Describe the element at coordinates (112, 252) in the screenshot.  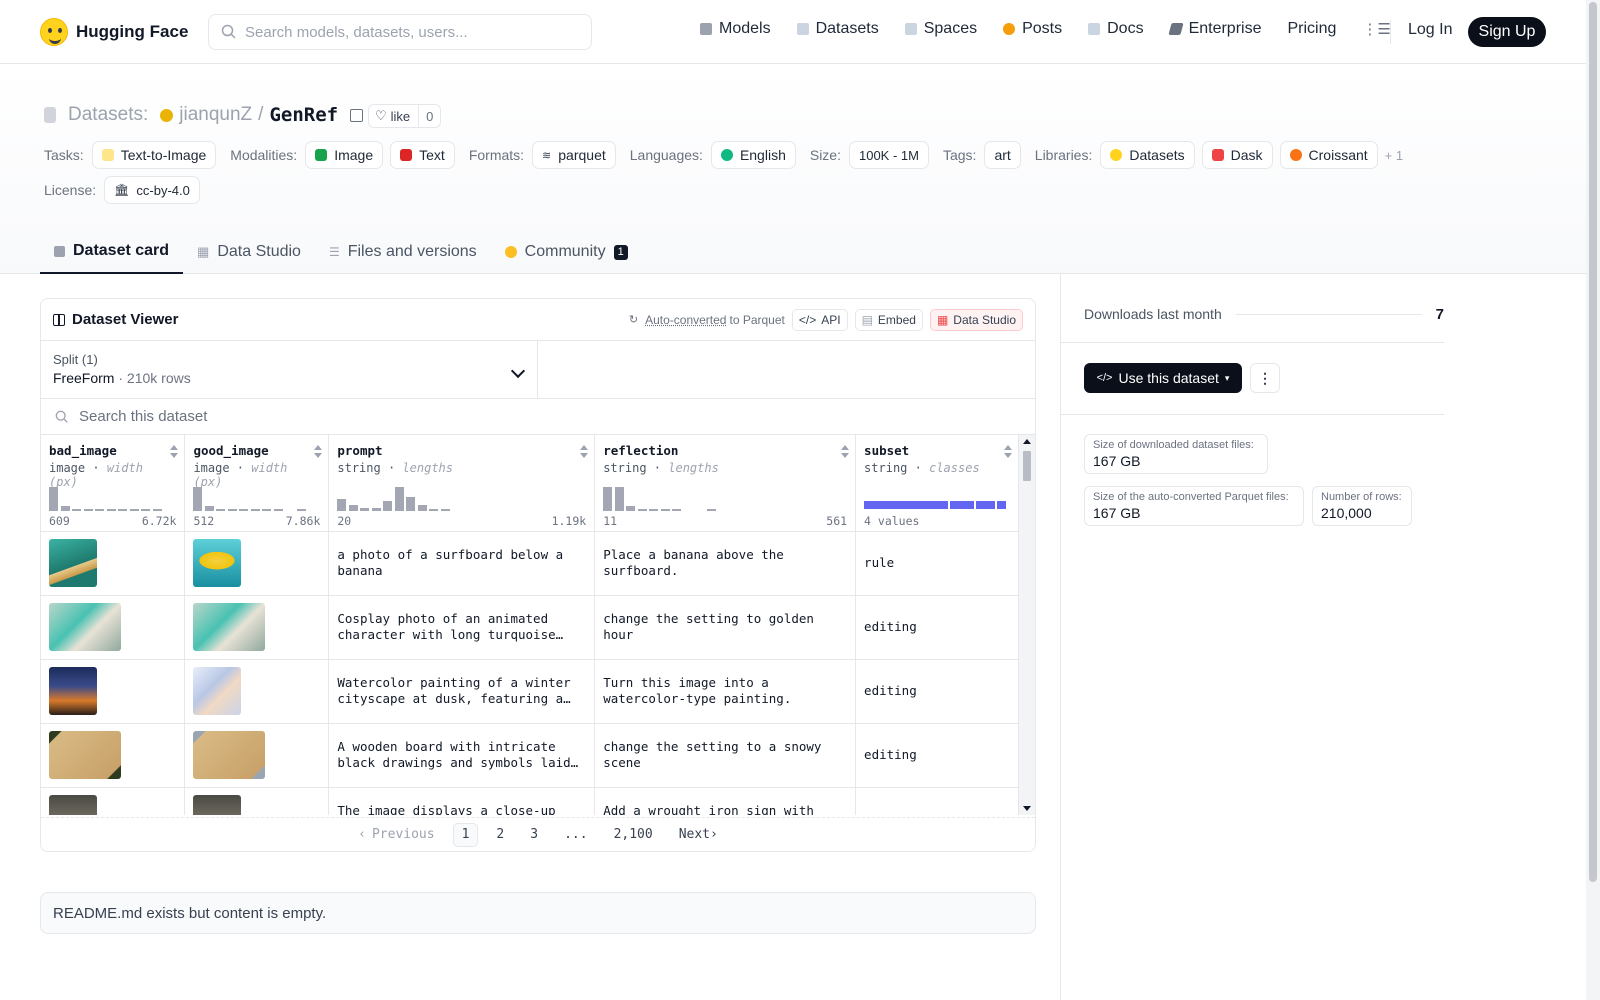
I see `tab-dataset-card: Dataset card` at that location.